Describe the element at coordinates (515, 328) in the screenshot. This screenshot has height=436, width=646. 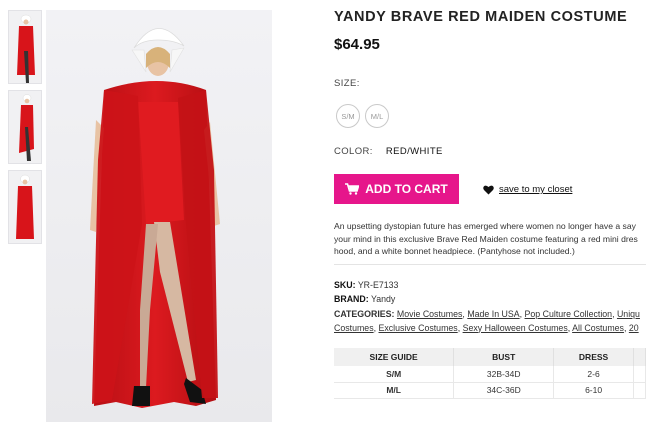
I see `category-link: Sexy Halloween Costumes` at that location.